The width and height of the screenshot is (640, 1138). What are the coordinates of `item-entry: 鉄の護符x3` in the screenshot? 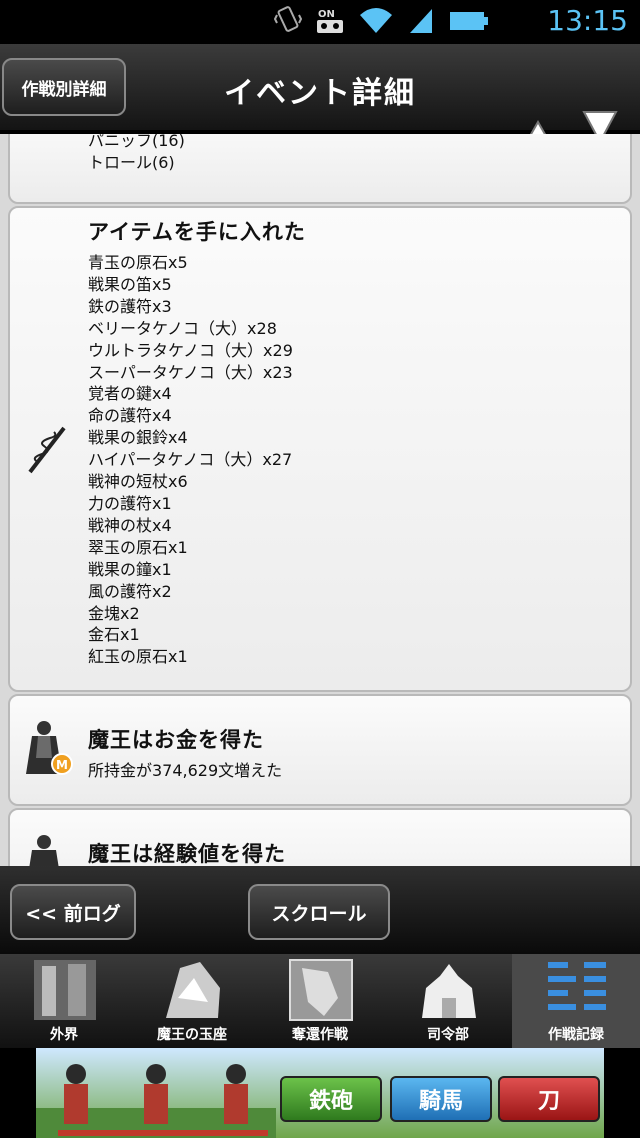 It's located at (130, 306).